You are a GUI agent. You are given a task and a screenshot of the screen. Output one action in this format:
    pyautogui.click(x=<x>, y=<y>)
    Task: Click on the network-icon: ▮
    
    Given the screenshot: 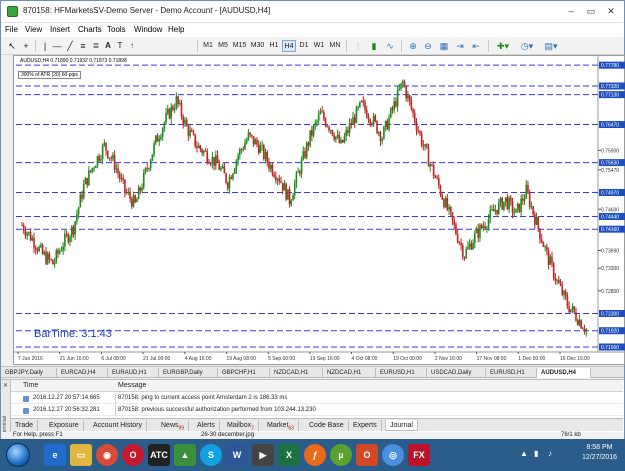 What is the action you would take?
    pyautogui.click(x=536, y=453)
    